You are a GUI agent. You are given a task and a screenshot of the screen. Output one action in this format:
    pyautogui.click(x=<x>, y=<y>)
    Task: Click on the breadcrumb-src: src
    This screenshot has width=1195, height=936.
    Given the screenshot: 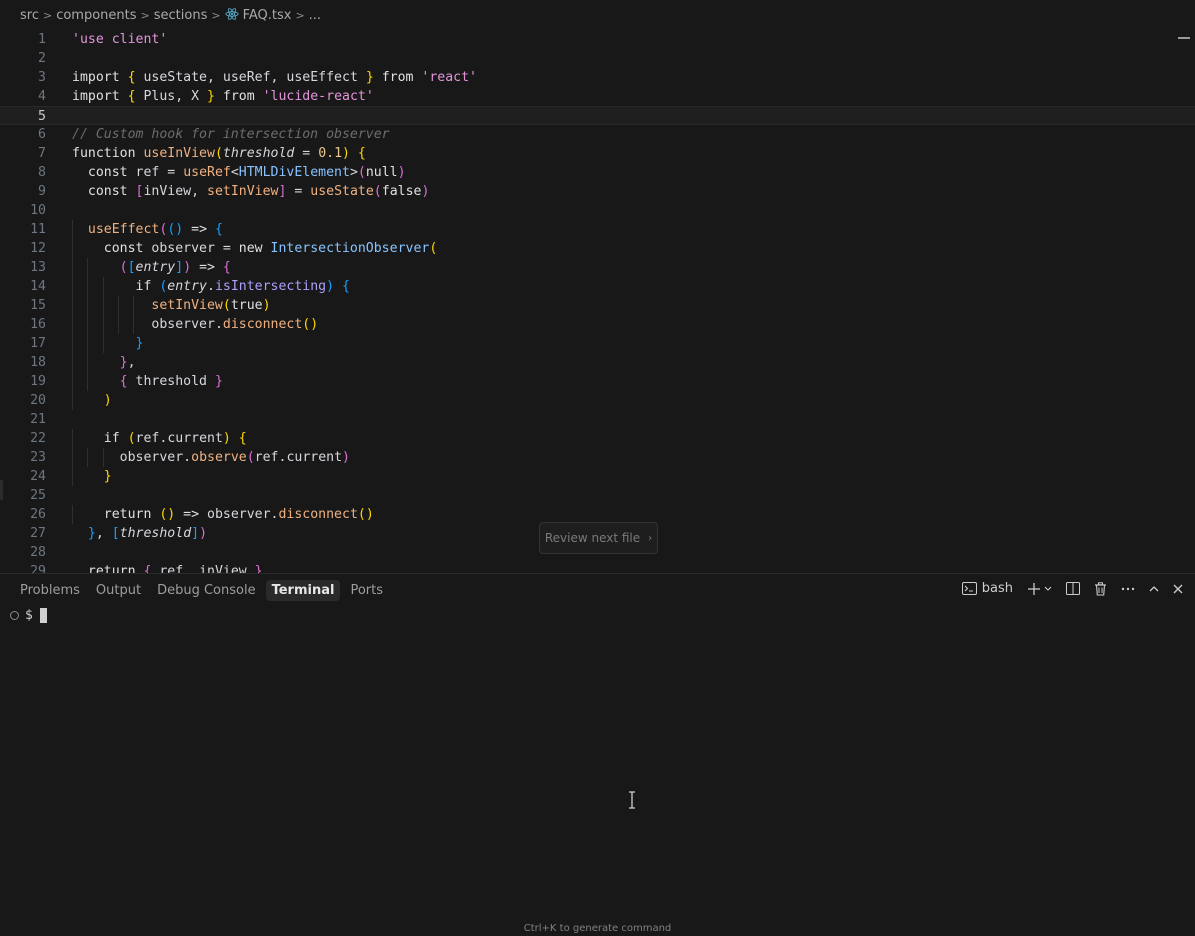 What is the action you would take?
    pyautogui.click(x=29, y=15)
    